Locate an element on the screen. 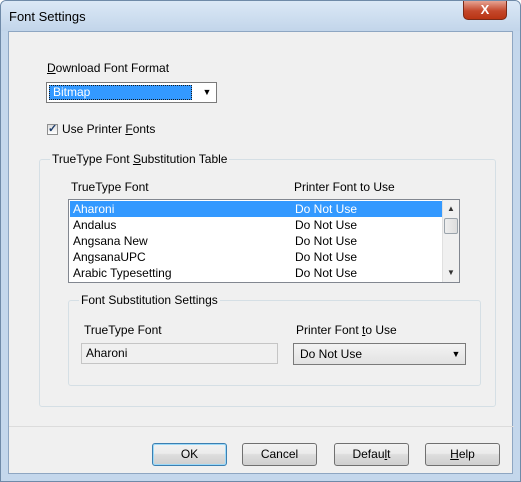 Image resolution: width=521 pixels, height=482 pixels. checkmark-icon: ✓ is located at coordinates (53, 129).